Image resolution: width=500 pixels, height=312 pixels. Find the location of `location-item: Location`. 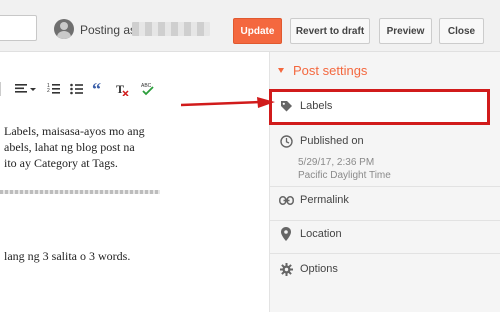

location-item: Location is located at coordinates (310, 234).